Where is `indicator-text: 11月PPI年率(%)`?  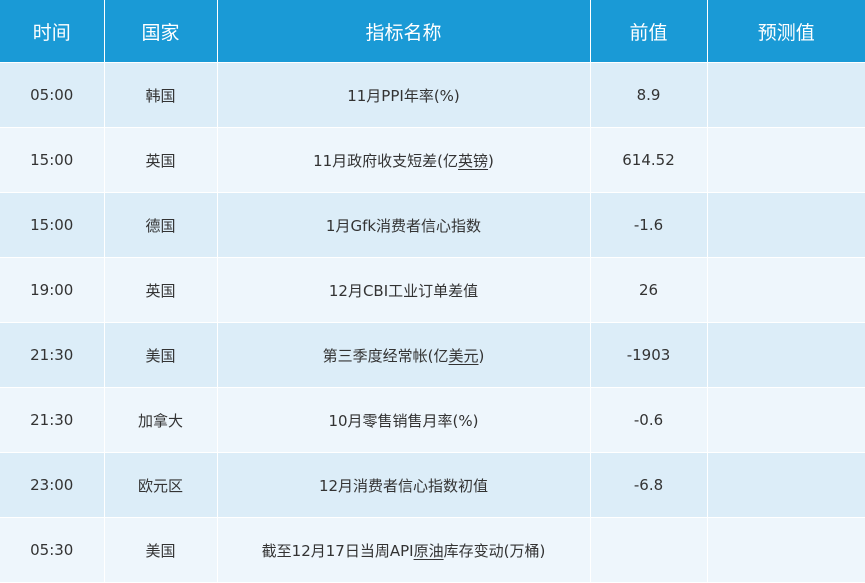
indicator-text: 11月PPI年率(%) is located at coordinates (403, 95).